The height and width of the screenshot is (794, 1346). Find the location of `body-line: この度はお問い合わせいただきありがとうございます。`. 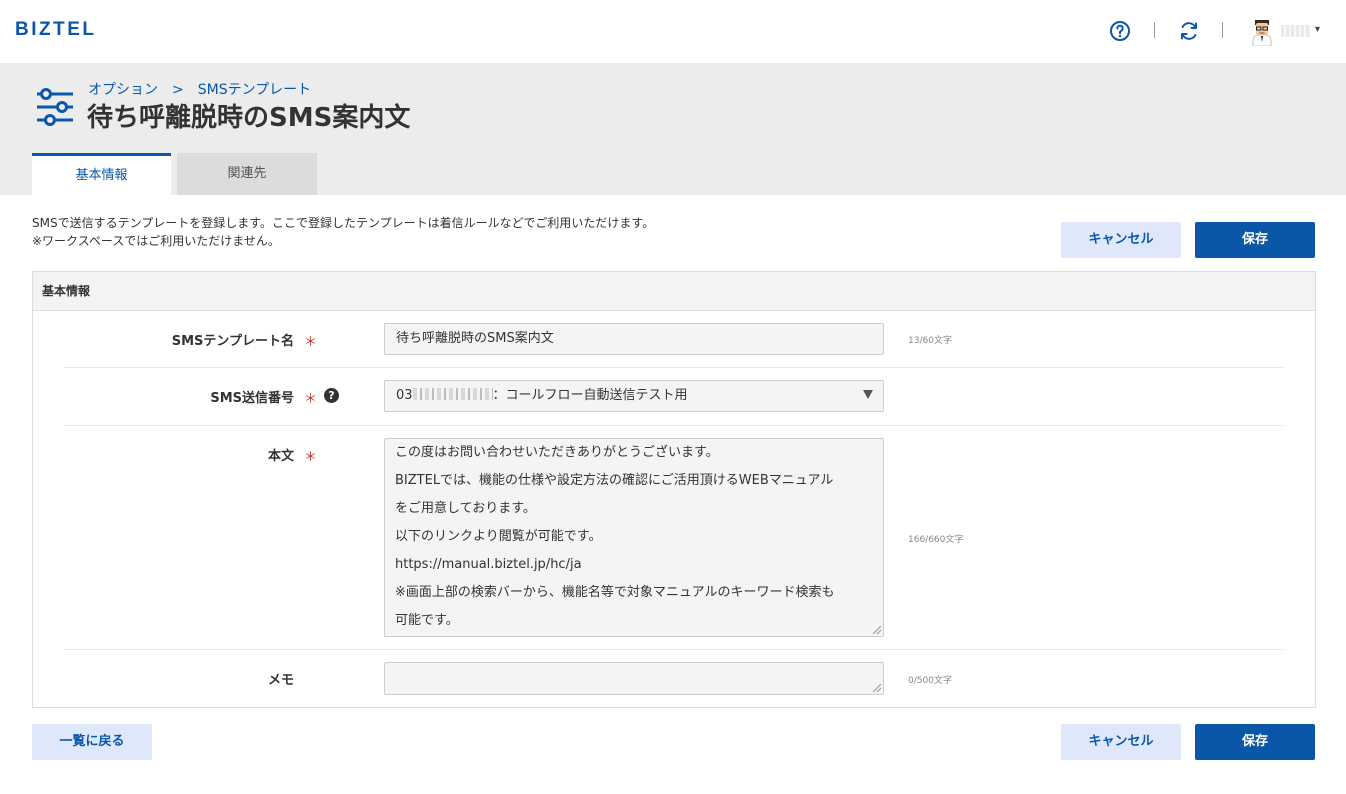

body-line: この度はお問い合わせいただきありがとうございます。 is located at coordinates (557, 452).